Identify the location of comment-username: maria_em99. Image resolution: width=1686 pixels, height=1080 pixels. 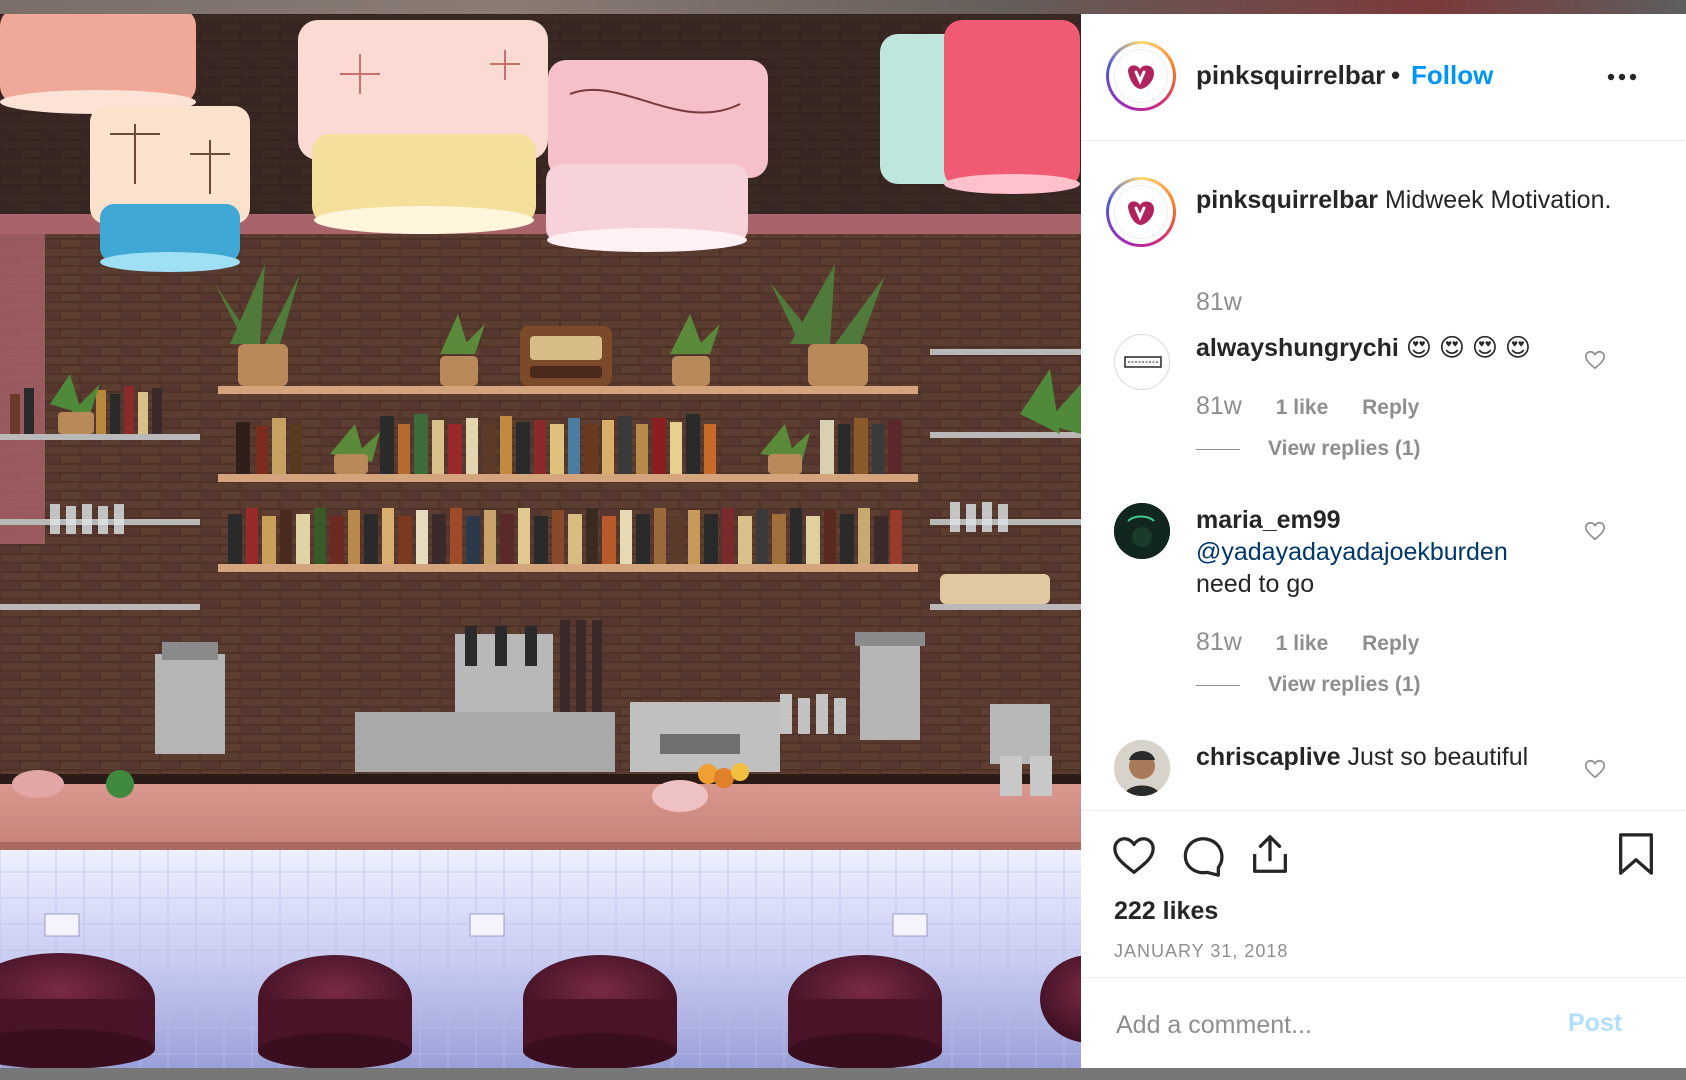
(1391, 520).